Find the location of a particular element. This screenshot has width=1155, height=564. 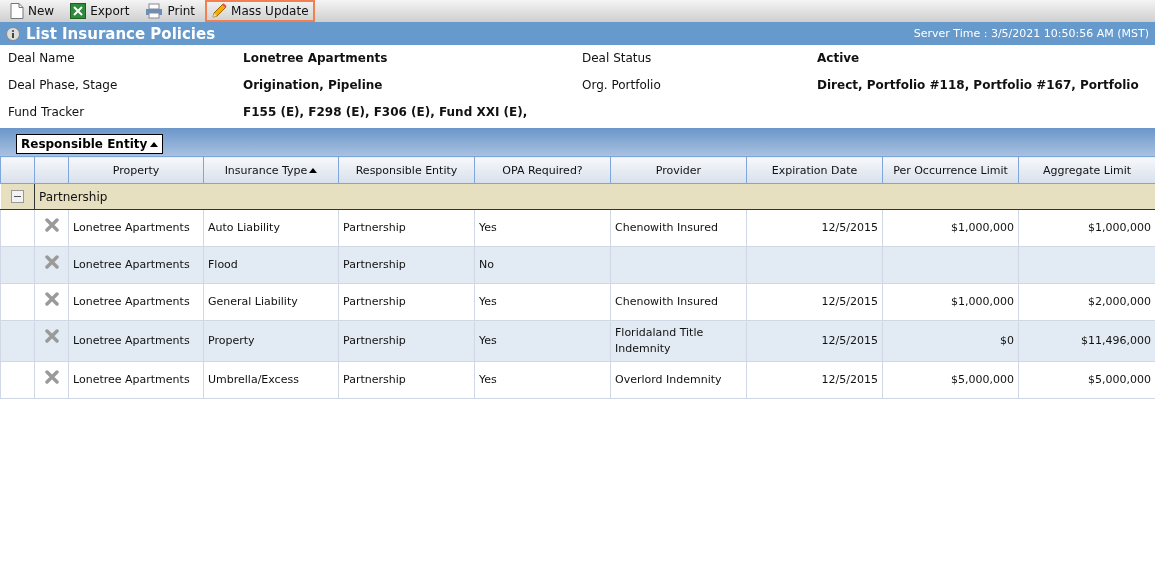

column-header: Expiration Date is located at coordinates (814, 170).